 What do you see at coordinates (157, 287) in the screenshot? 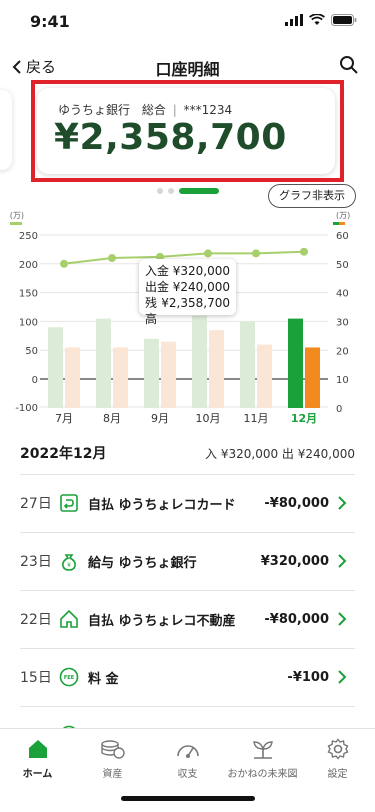
I see `tooltip-out-label: 出金` at bounding box center [157, 287].